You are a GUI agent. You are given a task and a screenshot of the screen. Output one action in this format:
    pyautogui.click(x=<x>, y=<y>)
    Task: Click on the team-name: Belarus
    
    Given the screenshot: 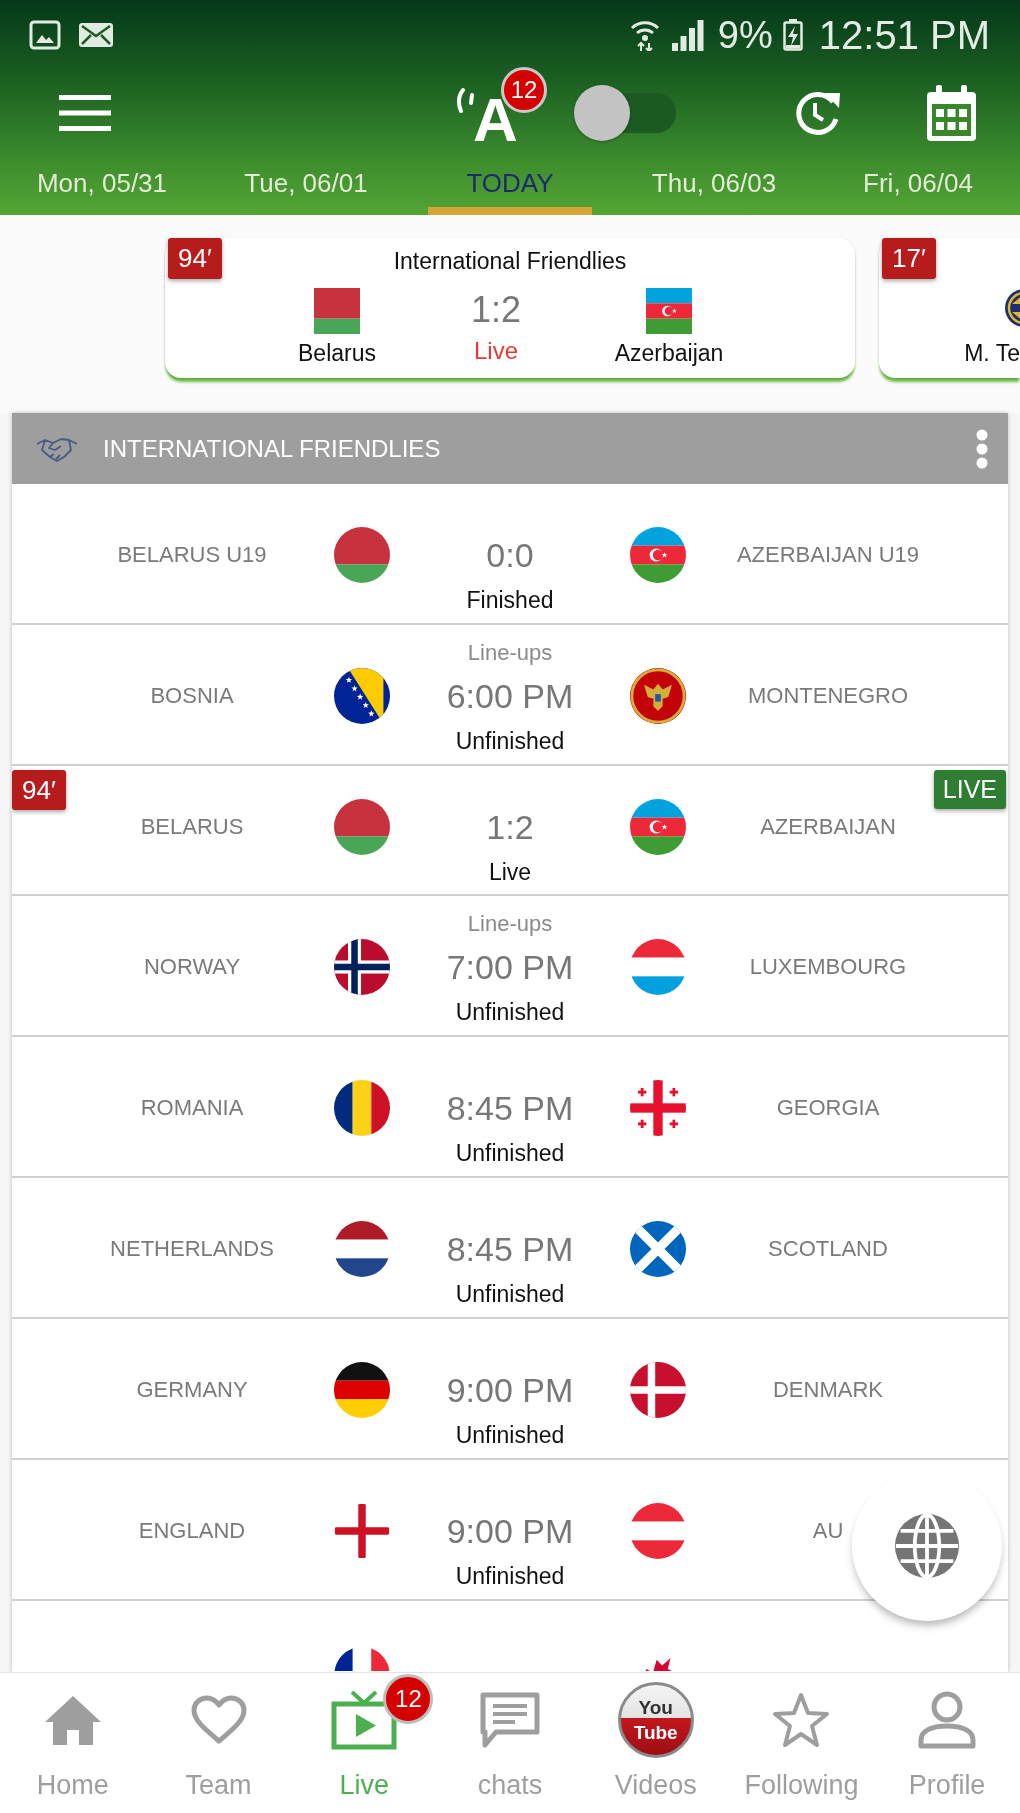 What is the action you would take?
    pyautogui.click(x=337, y=353)
    